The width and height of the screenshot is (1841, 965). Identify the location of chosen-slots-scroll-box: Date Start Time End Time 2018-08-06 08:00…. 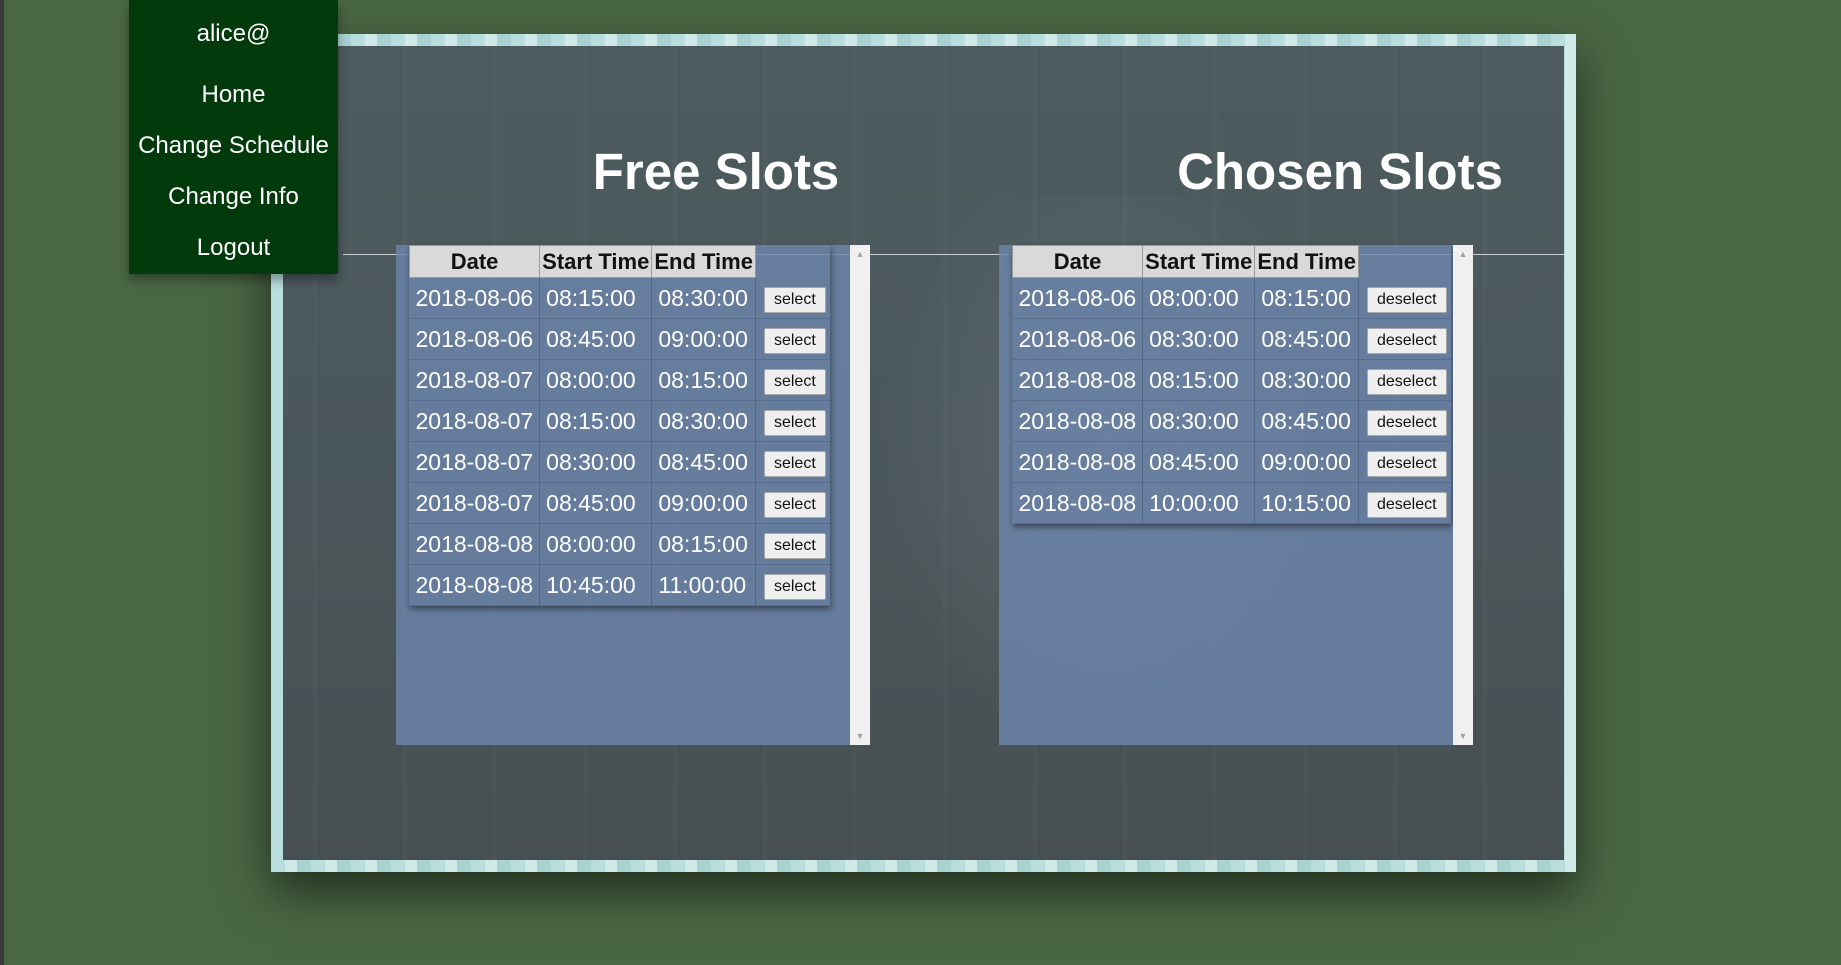
(1236, 495).